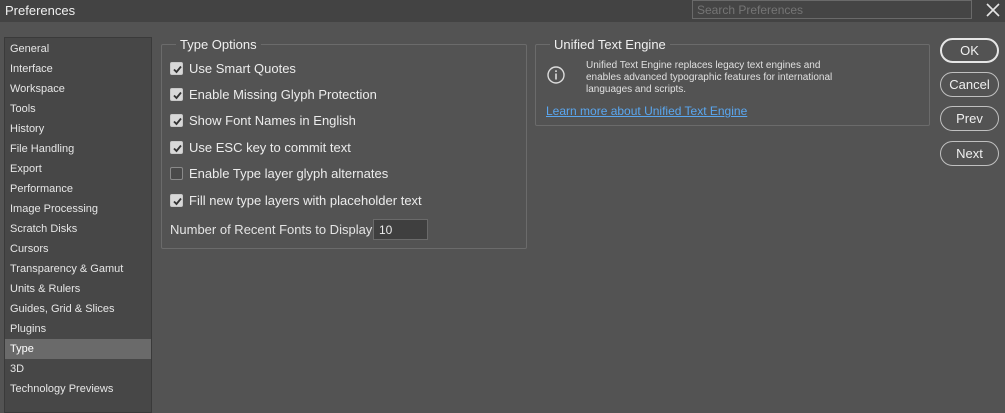 The height and width of the screenshot is (413, 1005). Describe the element at coordinates (272, 120) in the screenshot. I see `option-label: Show Font Names in English` at that location.